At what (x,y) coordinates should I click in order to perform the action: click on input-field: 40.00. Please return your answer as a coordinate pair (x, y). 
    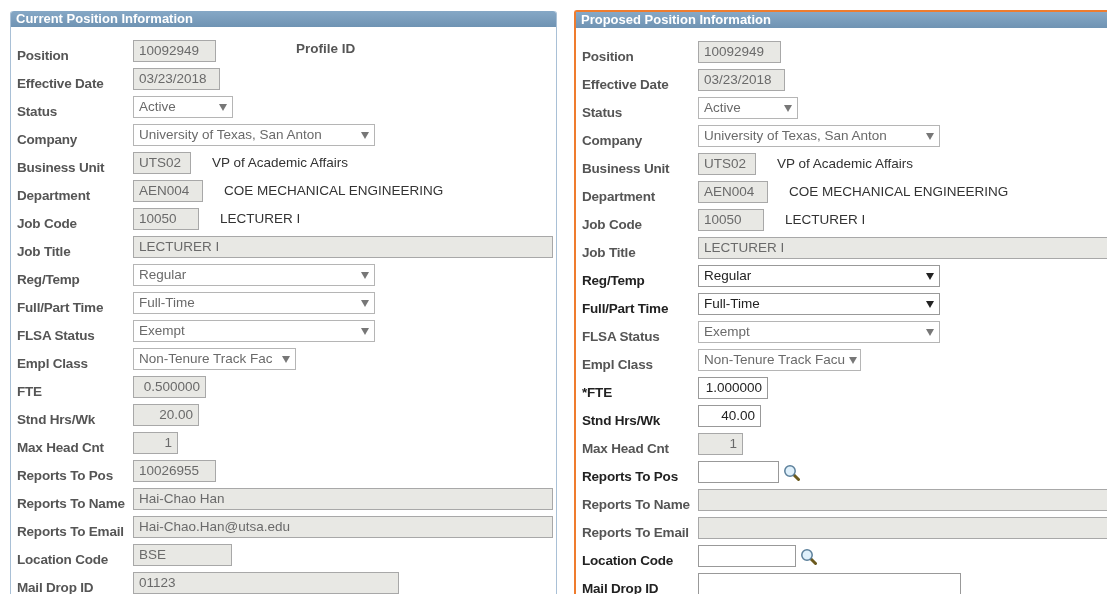
    Looking at the image, I should click on (729, 416).